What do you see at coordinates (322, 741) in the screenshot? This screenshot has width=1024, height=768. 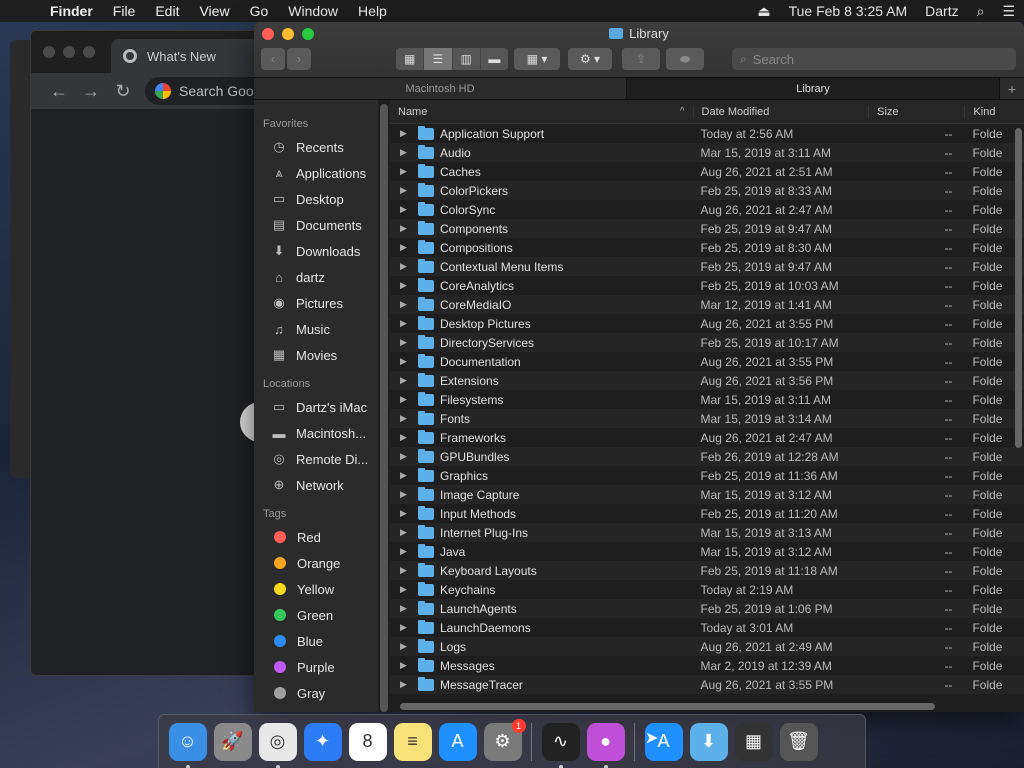 I see `safari-icon: ✦` at bounding box center [322, 741].